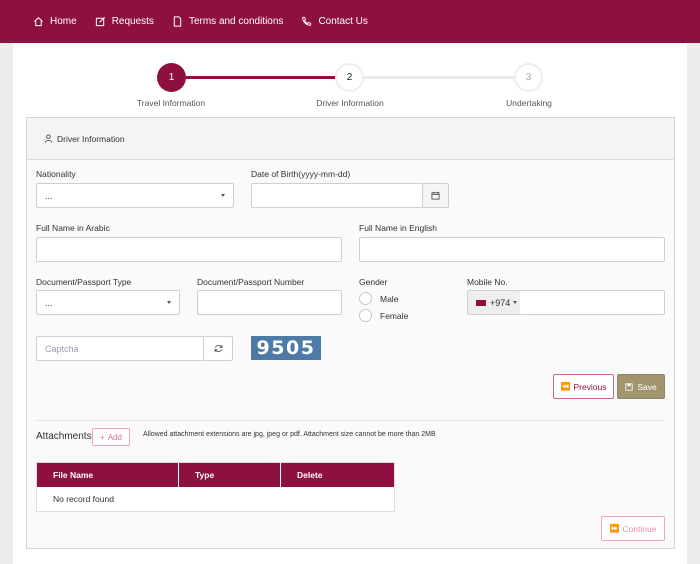  Describe the element at coordinates (394, 315) in the screenshot. I see `gender-female-label: Female` at that location.